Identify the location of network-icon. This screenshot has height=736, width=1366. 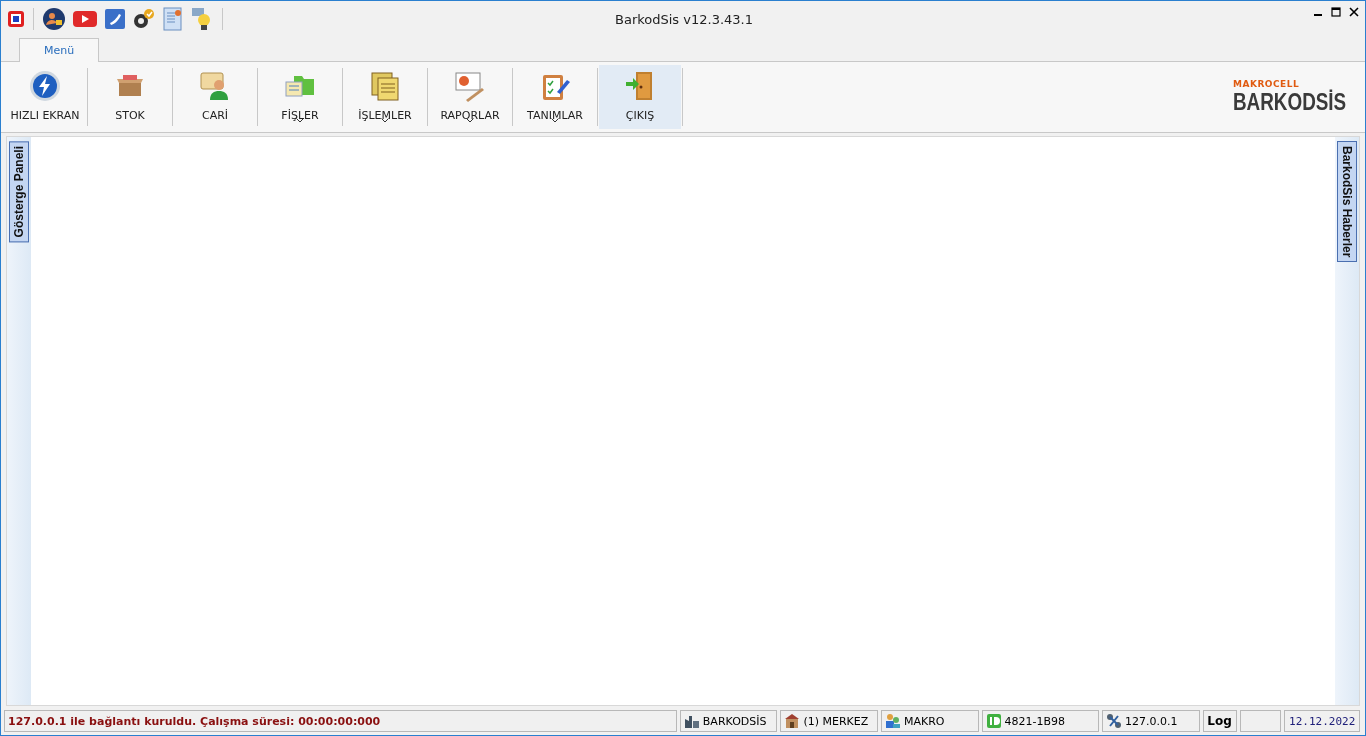
(1114, 721).